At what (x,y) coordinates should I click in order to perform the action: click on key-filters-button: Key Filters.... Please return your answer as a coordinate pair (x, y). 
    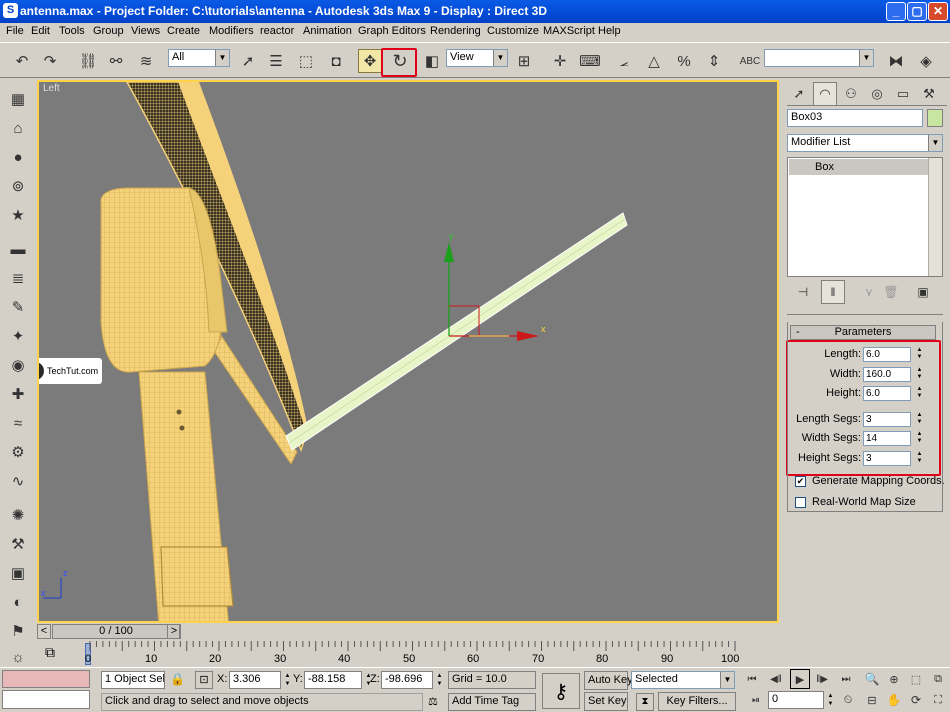
    Looking at the image, I should click on (697, 701).